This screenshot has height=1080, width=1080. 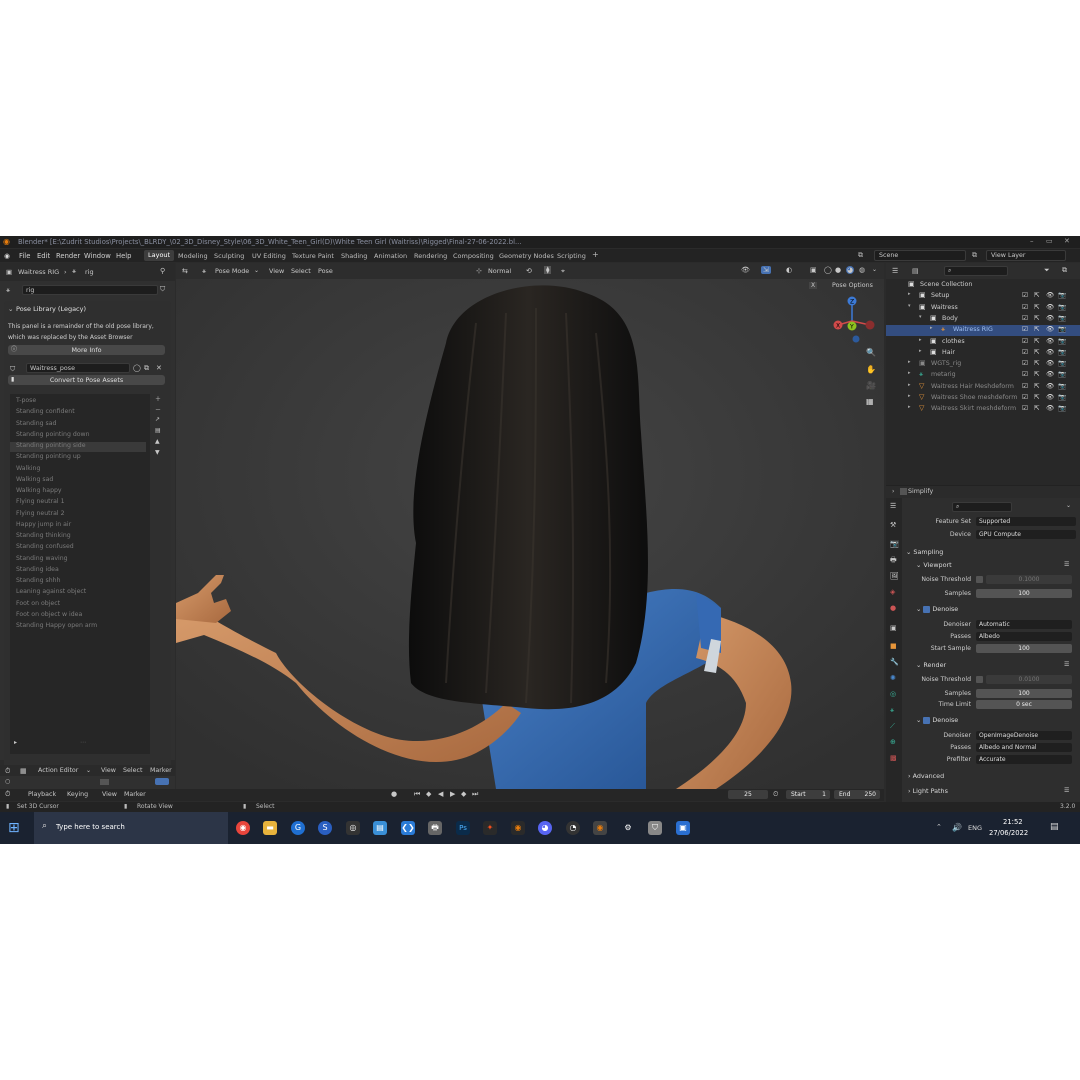 What do you see at coordinates (78, 368) in the screenshot?
I see `pose-library-selector: Waitress_pose` at bounding box center [78, 368].